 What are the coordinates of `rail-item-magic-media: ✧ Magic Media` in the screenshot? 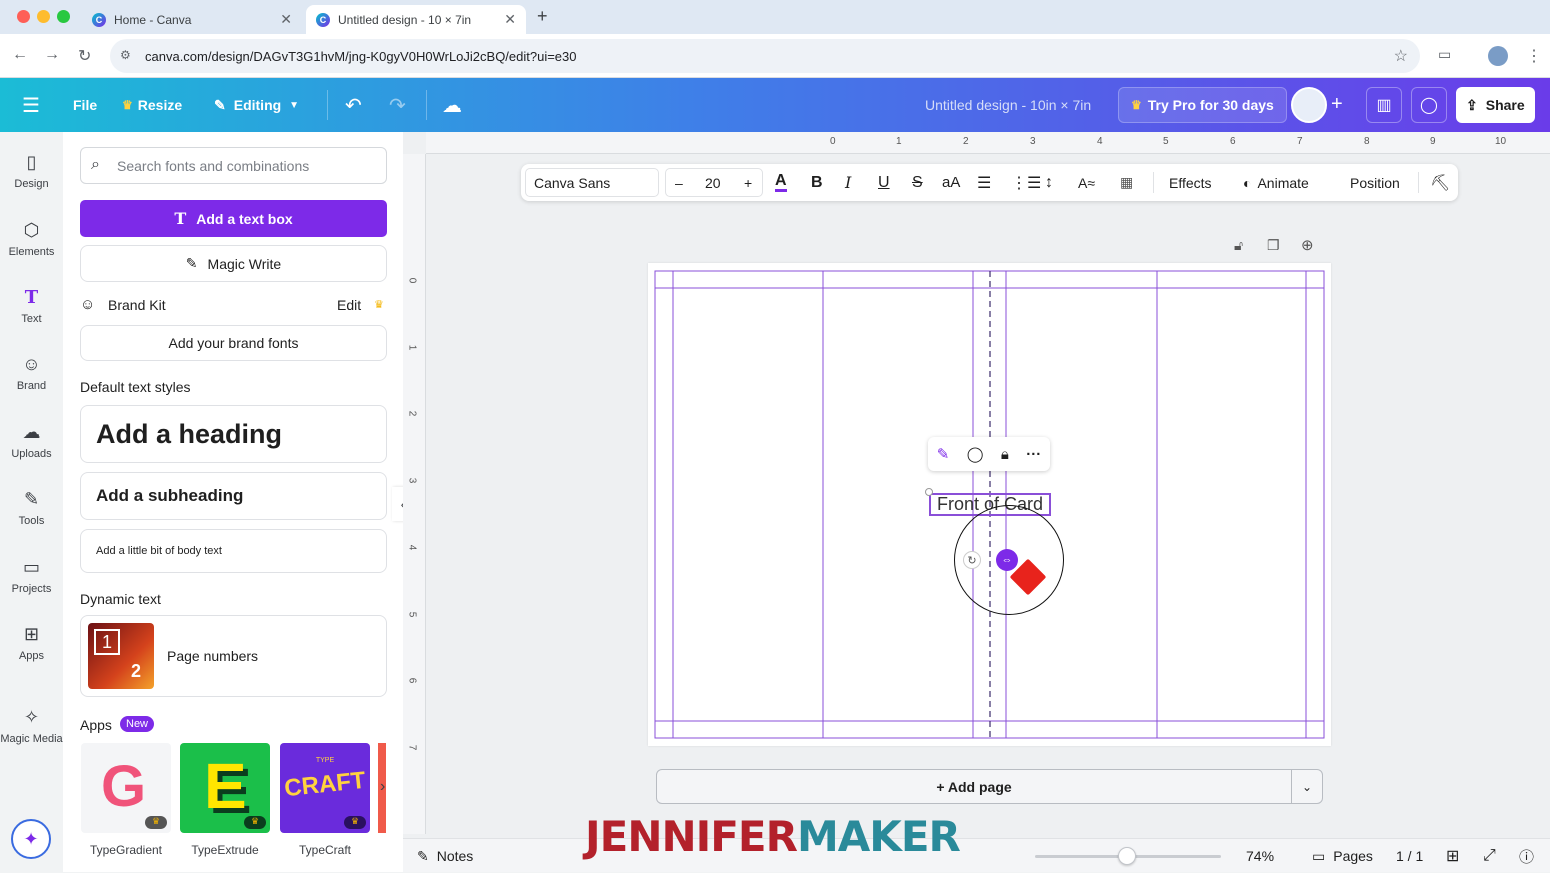 It's located at (31, 726).